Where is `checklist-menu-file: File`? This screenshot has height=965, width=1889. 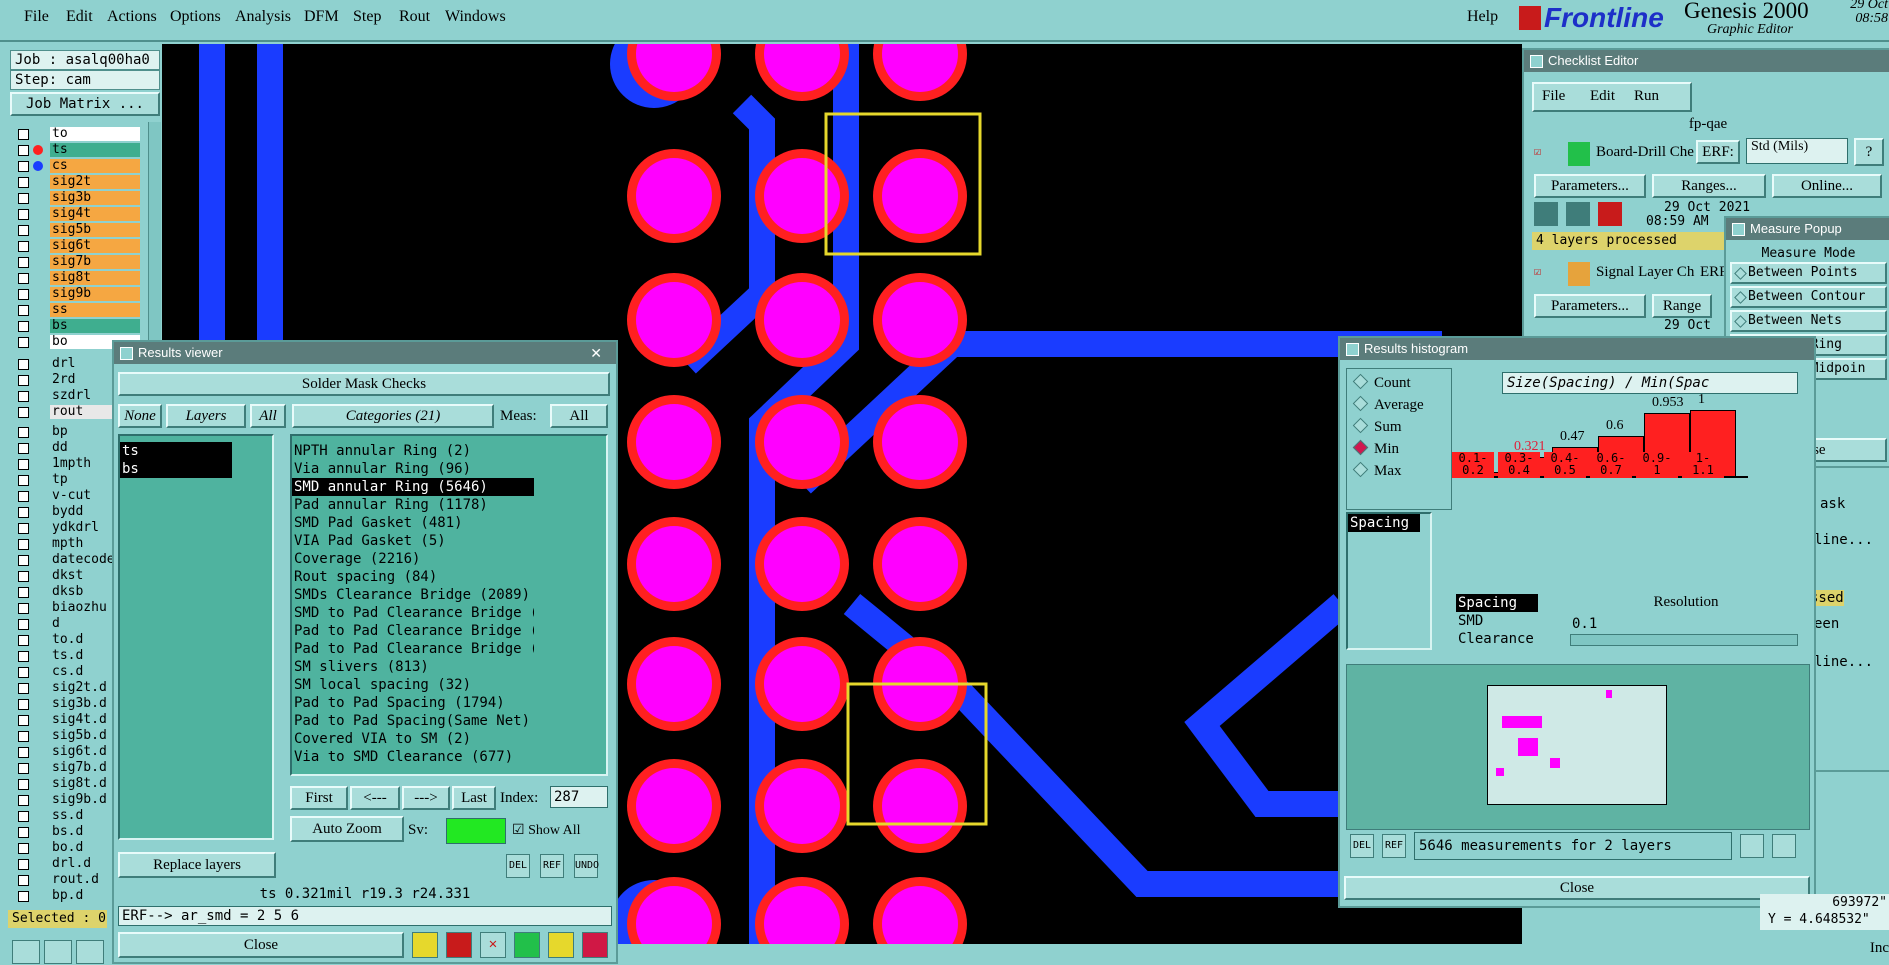 checklist-menu-file: File is located at coordinates (1553, 96).